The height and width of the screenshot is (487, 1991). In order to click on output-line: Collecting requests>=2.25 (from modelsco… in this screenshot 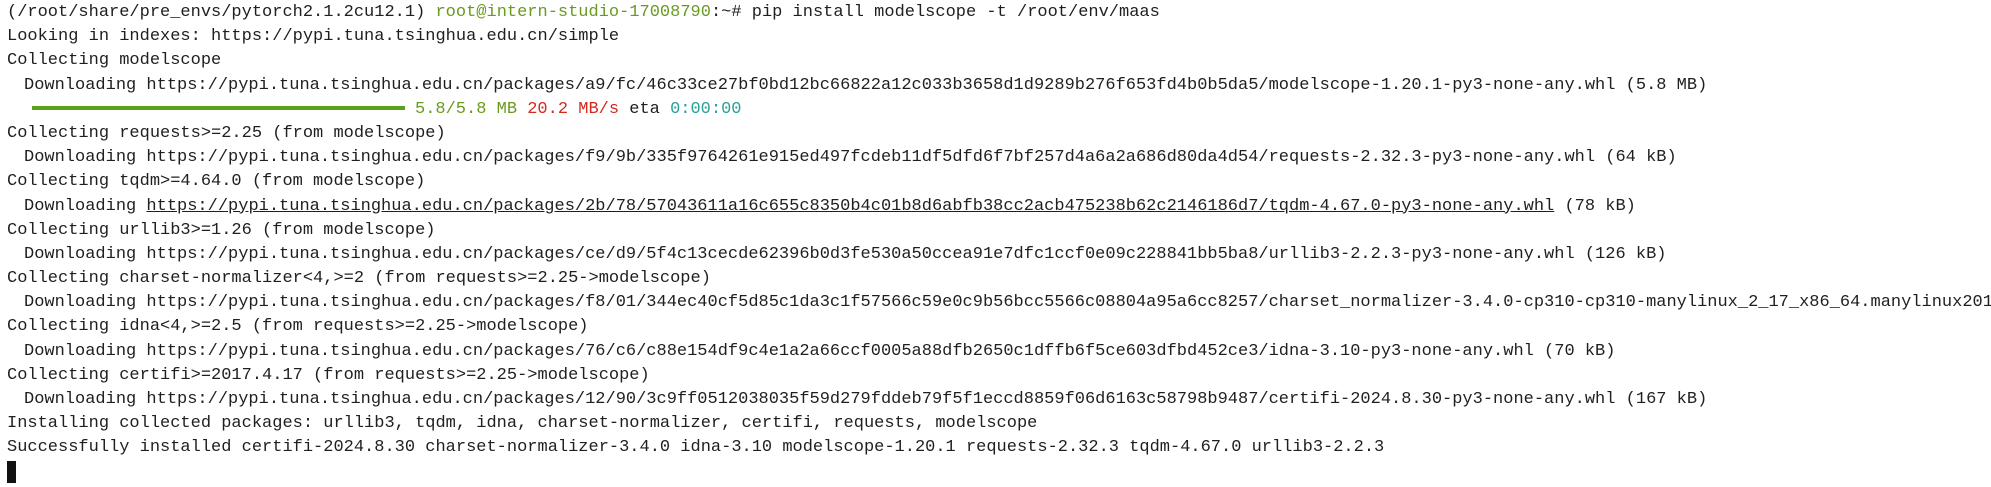, I will do `click(226, 133)`.